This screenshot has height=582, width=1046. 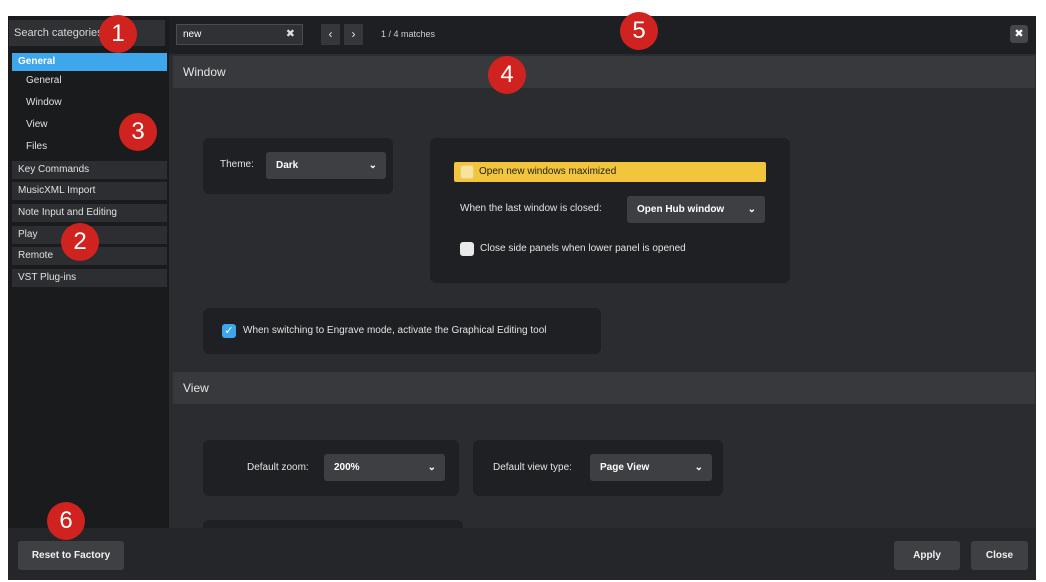 I want to click on last-window-label: When the last window is closed:, so click(x=531, y=208).